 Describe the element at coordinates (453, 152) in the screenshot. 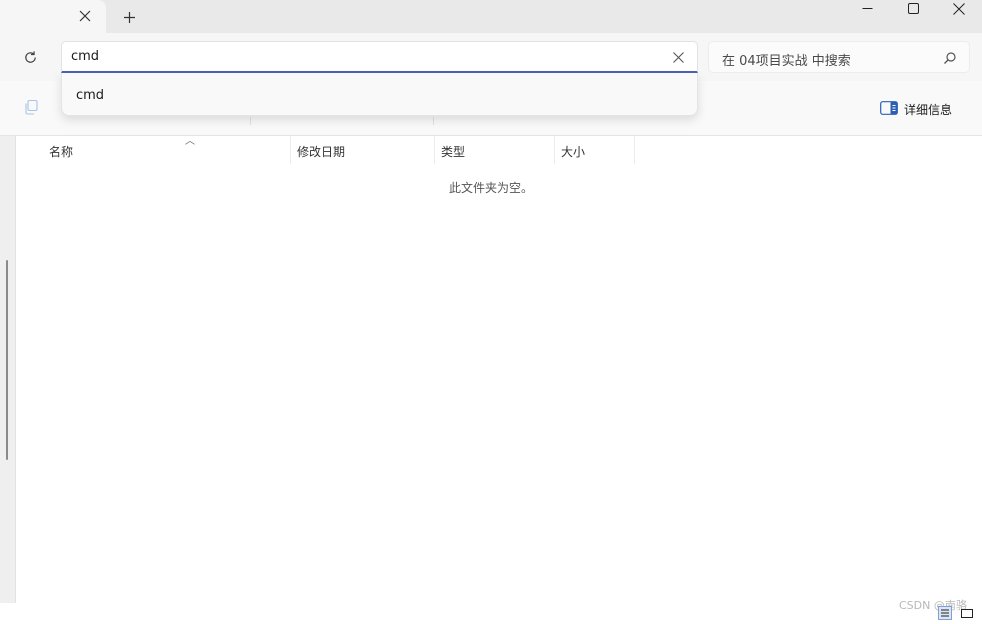

I see `column-label: 类型` at that location.